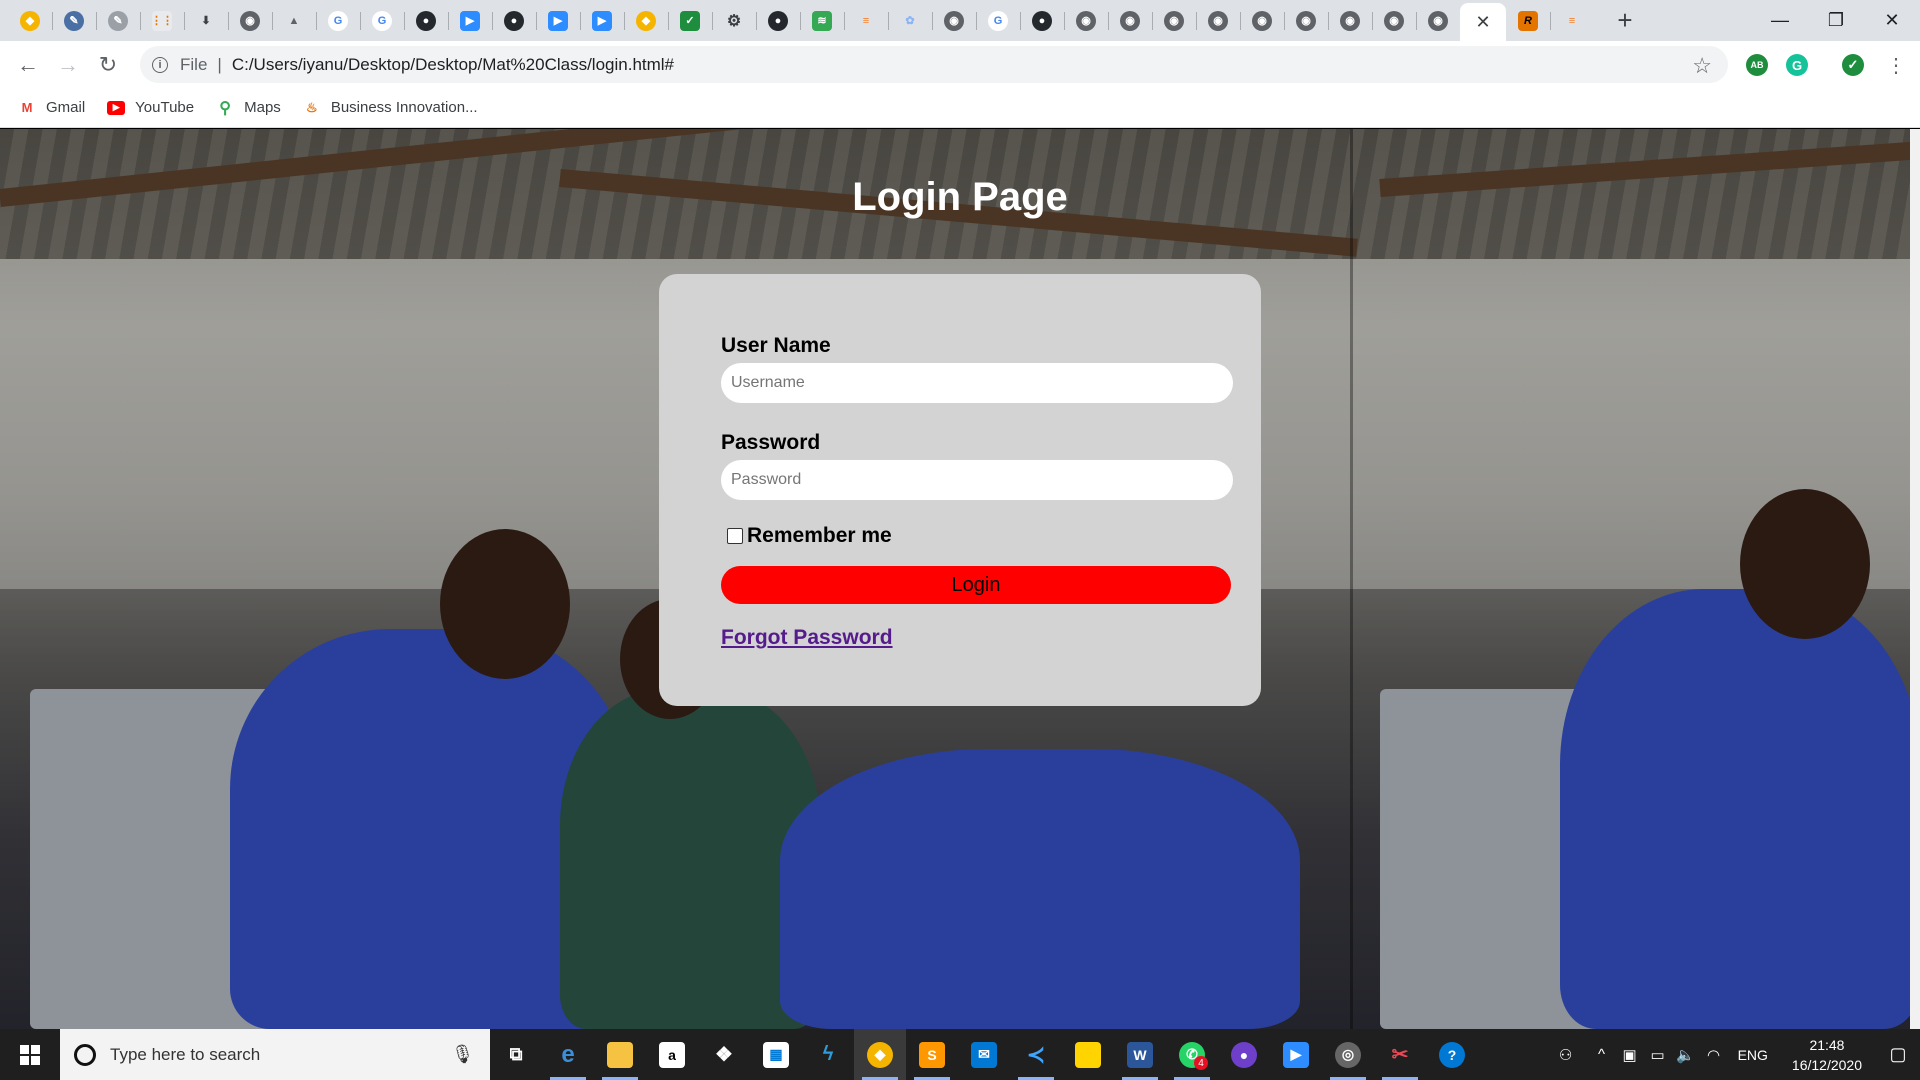  I want to click on bookmark-gmail: M Gmail, so click(52, 107).